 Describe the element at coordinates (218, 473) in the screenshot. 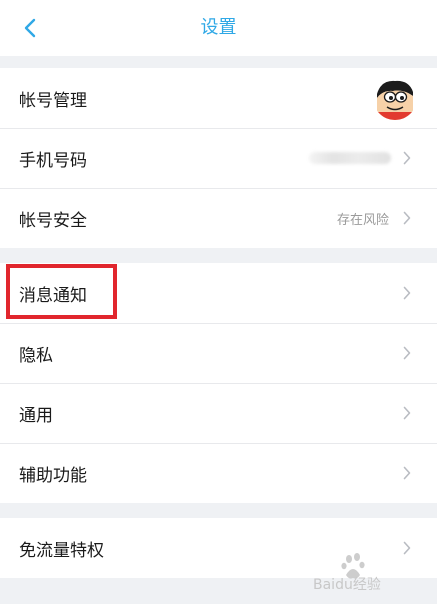

I see `accessibility-row: 辅助功能` at that location.